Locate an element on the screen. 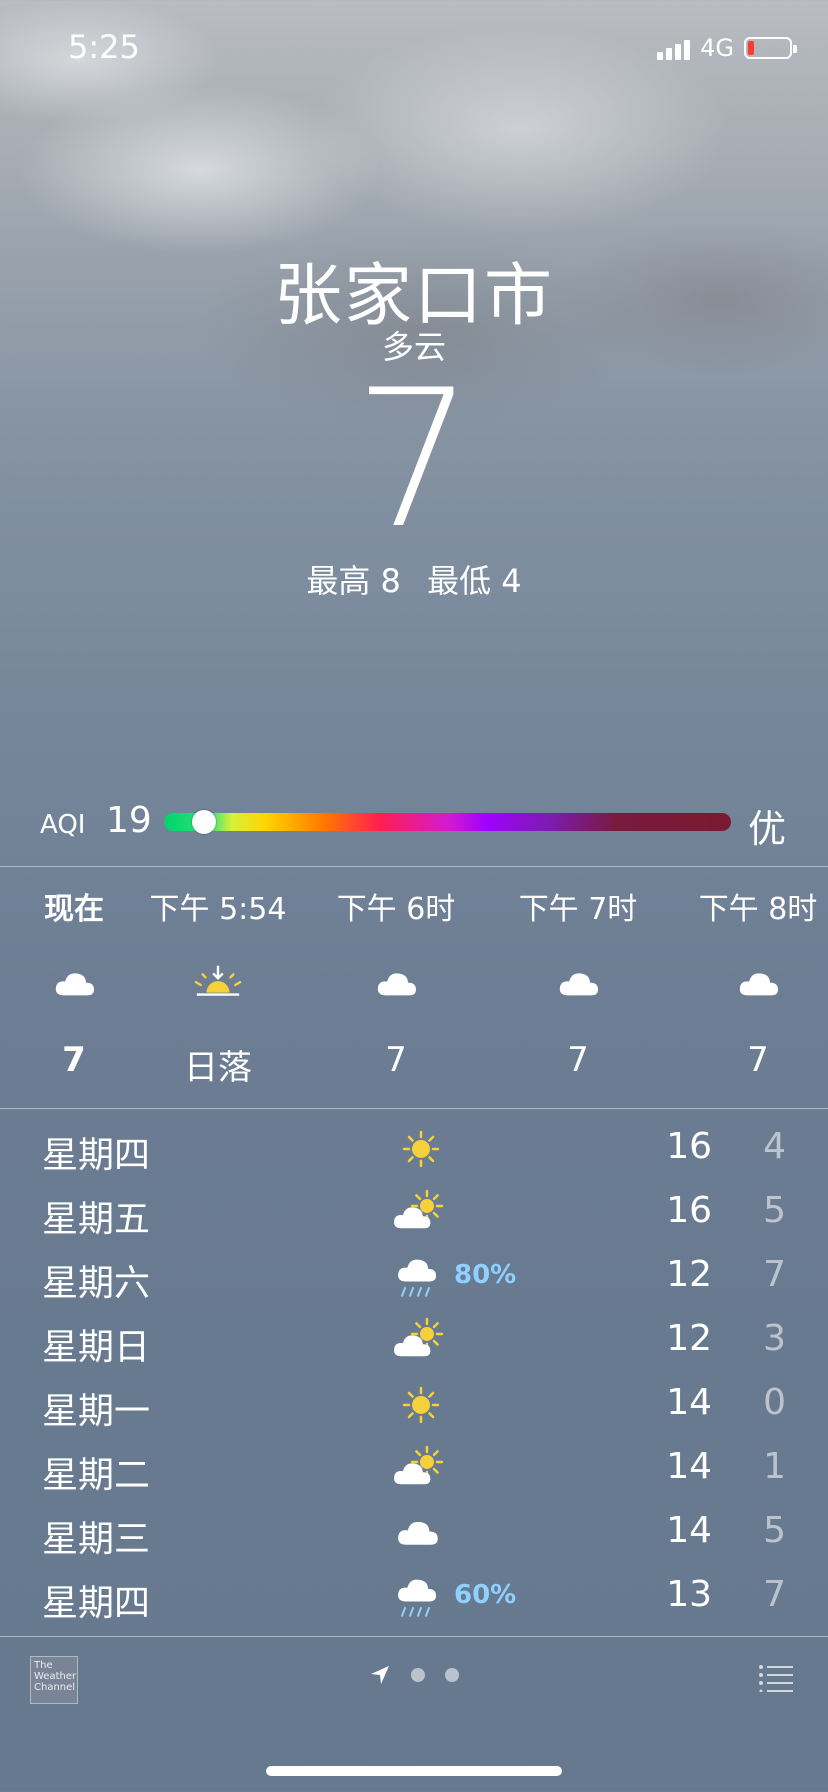  hour-time: 下午 7时 is located at coordinates (578, 909).